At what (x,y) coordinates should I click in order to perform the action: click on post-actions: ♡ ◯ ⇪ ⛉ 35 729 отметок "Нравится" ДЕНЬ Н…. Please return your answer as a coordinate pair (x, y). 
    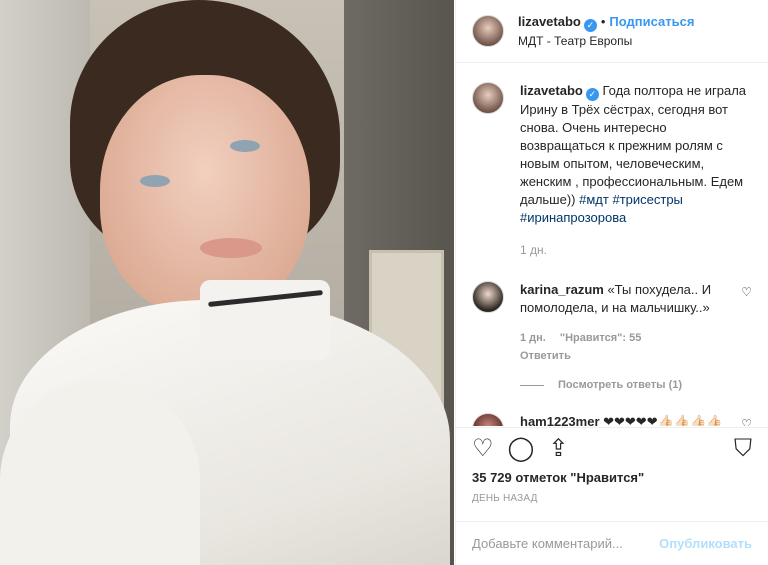
    Looking at the image, I should click on (612, 465).